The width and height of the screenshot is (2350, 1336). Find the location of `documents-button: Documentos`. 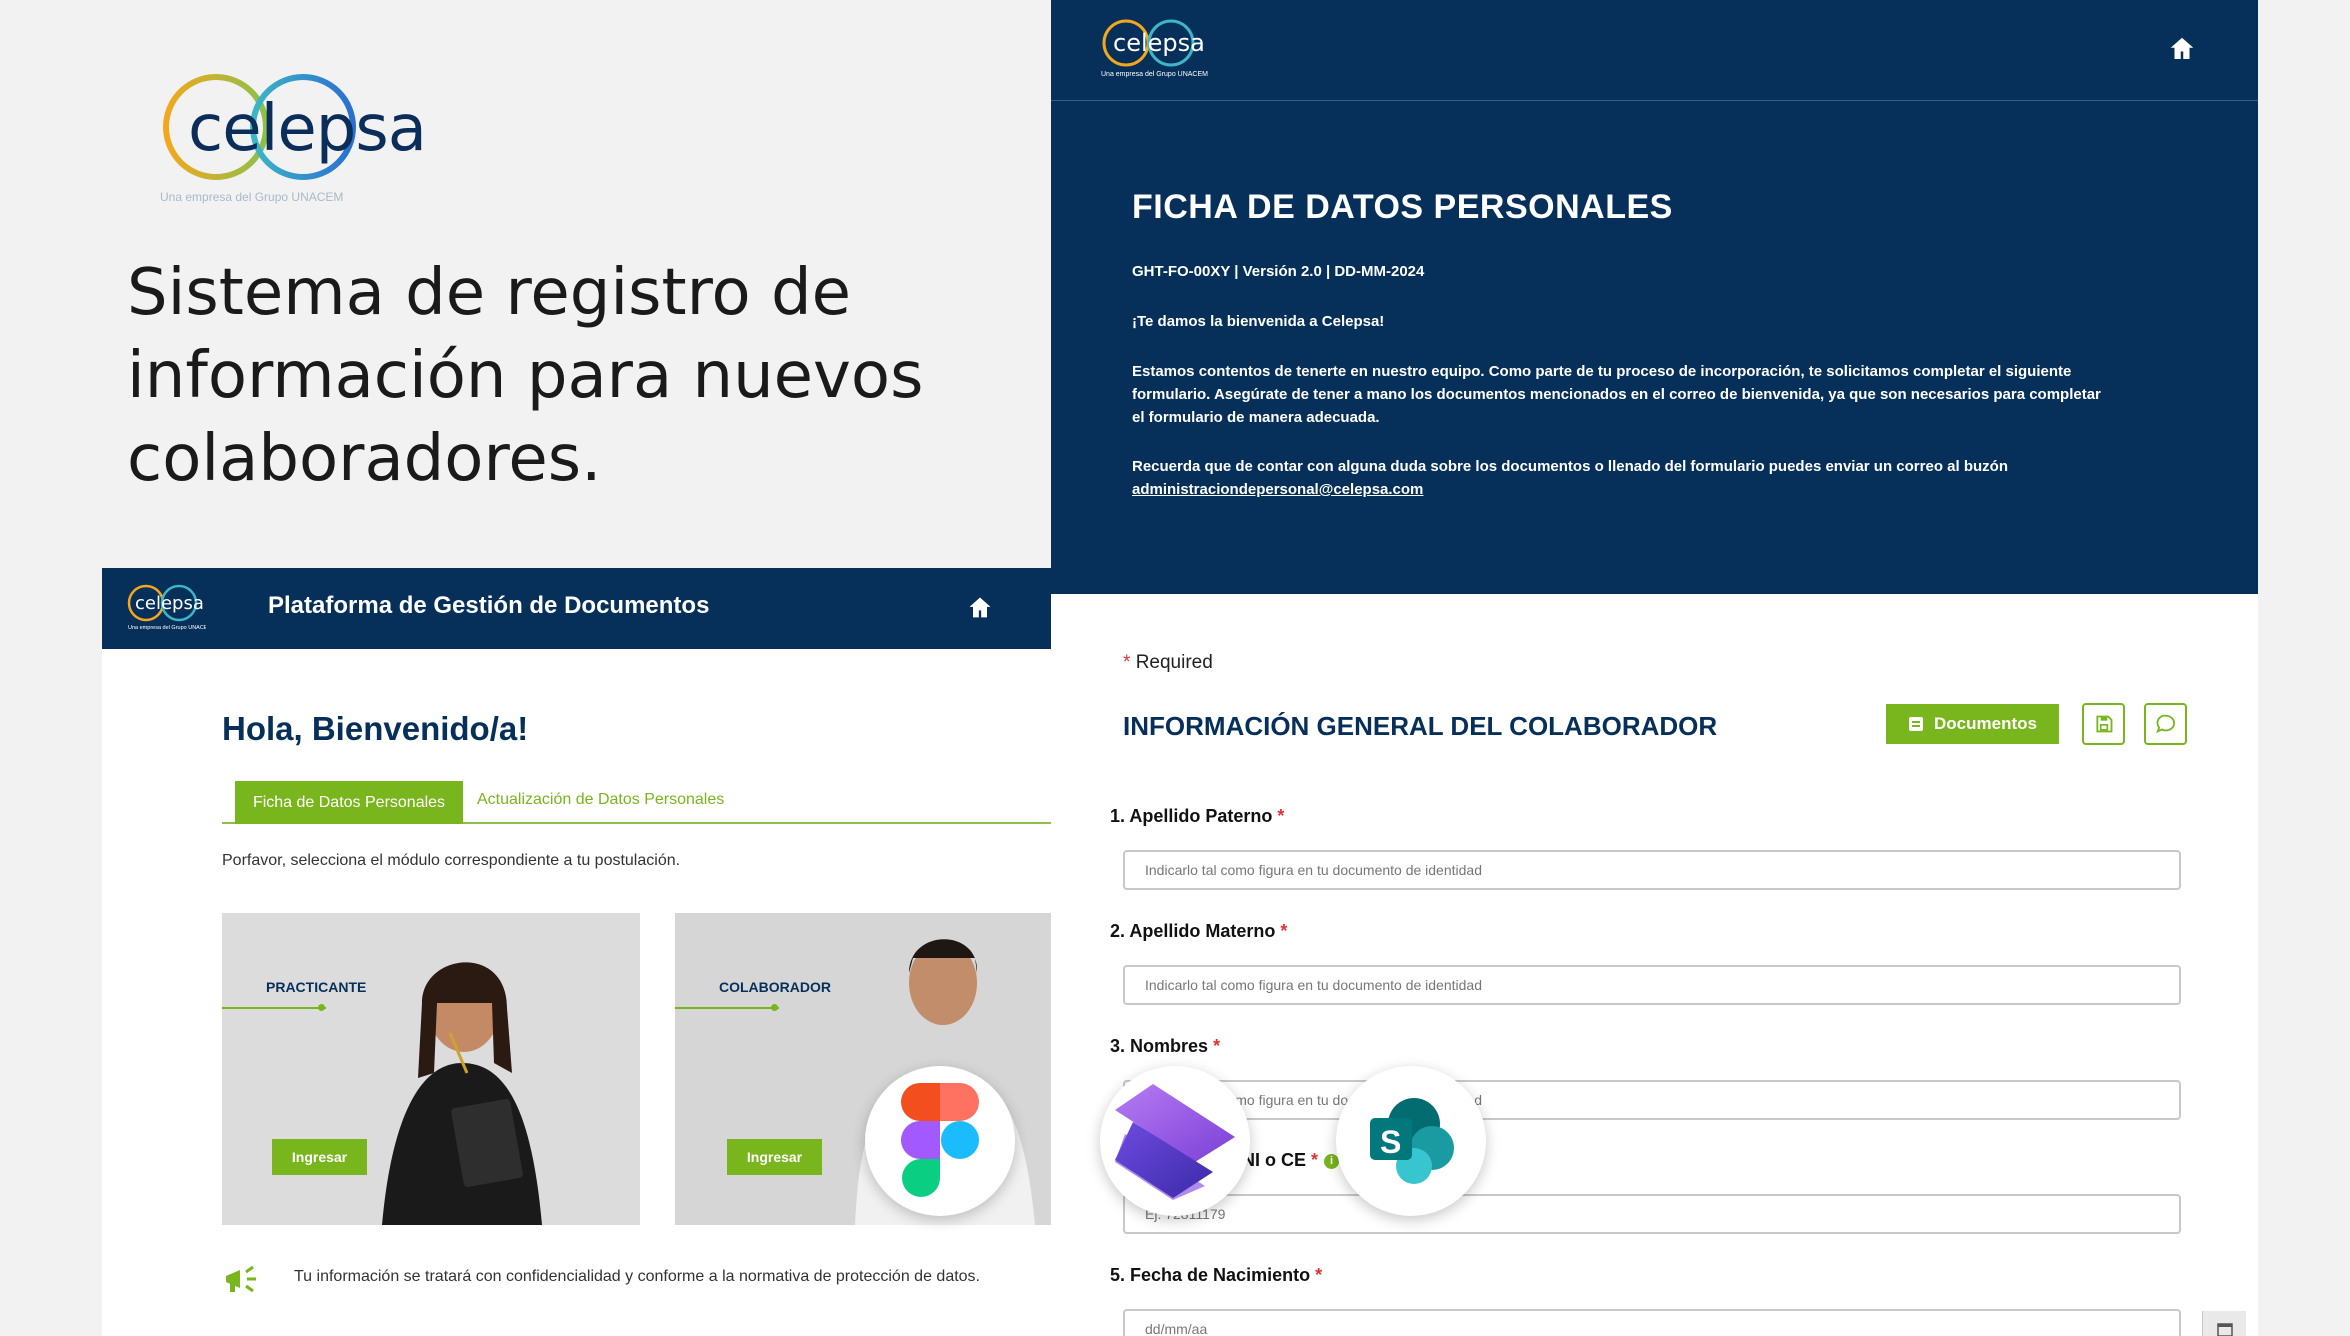

documents-button: Documentos is located at coordinates (1972, 724).